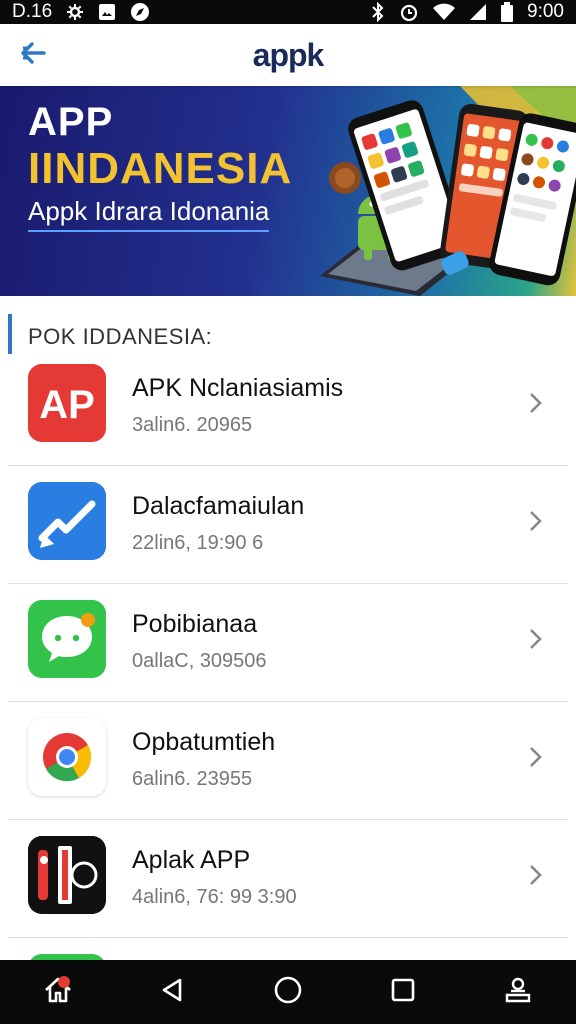 The height and width of the screenshot is (1024, 576). What do you see at coordinates (75, 12) in the screenshot?
I see `gear-icon` at bounding box center [75, 12].